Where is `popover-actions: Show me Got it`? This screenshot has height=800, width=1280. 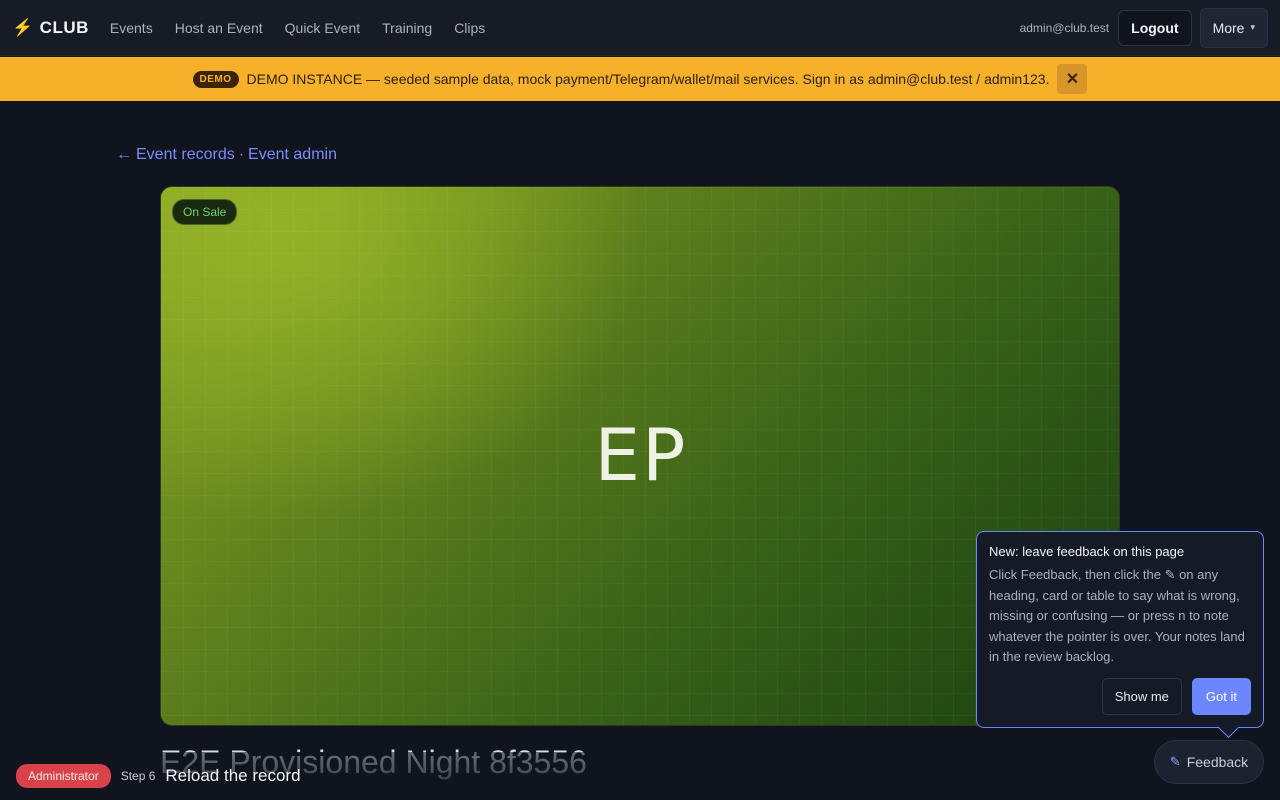
popover-actions: Show me Got it is located at coordinates (1176, 696).